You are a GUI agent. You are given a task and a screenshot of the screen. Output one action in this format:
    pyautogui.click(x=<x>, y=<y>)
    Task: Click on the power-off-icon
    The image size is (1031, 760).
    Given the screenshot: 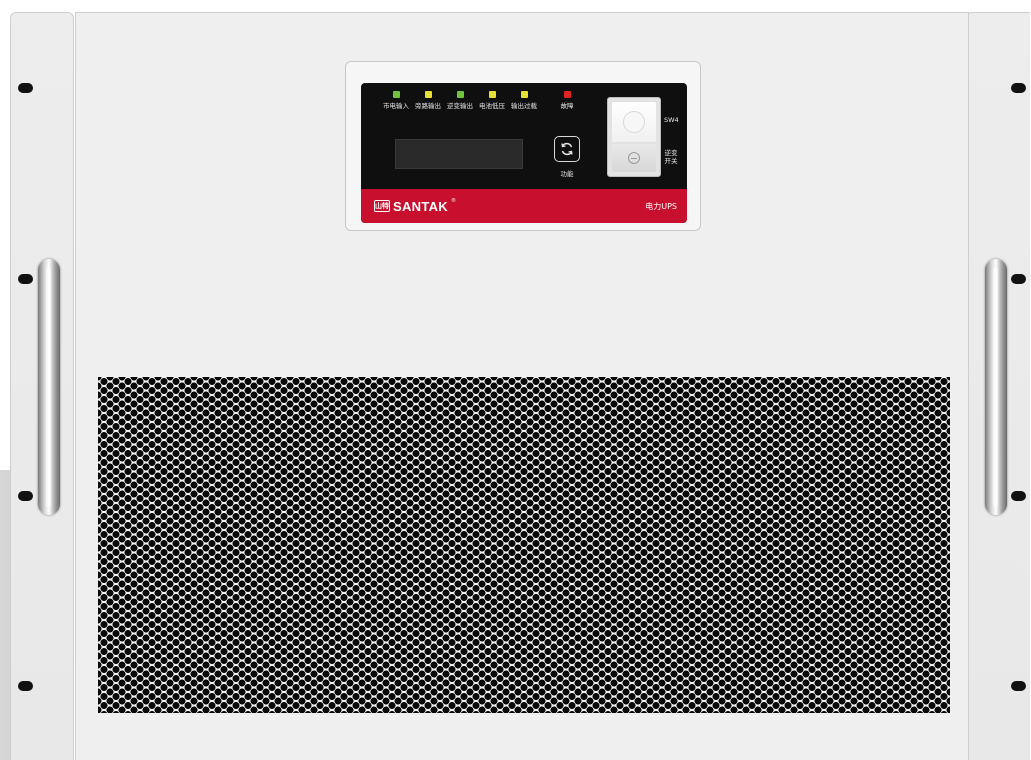 What is the action you would take?
    pyautogui.click(x=634, y=158)
    